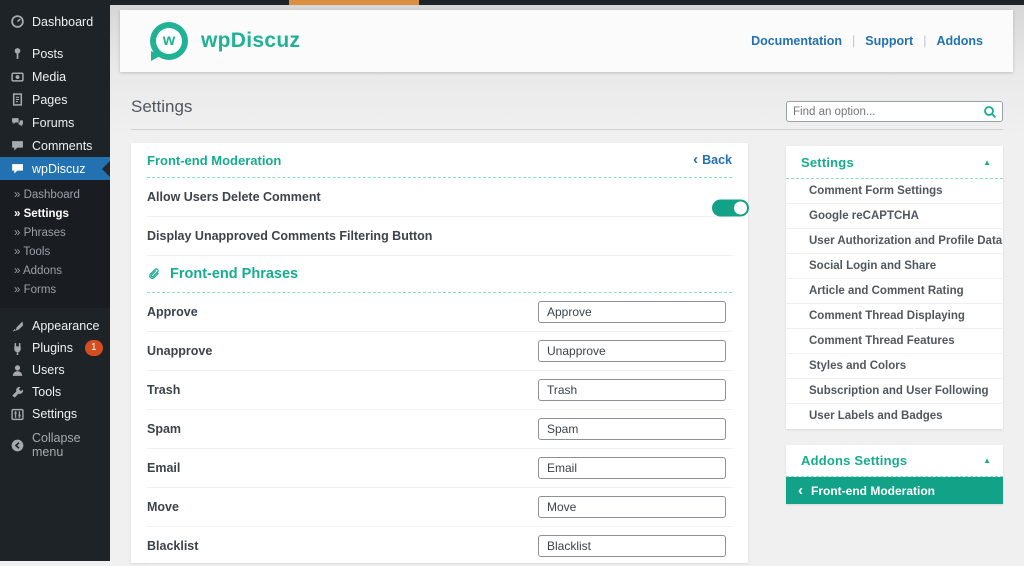 The image size is (1024, 566). What do you see at coordinates (17, 54) in the screenshot?
I see `pin-icon` at bounding box center [17, 54].